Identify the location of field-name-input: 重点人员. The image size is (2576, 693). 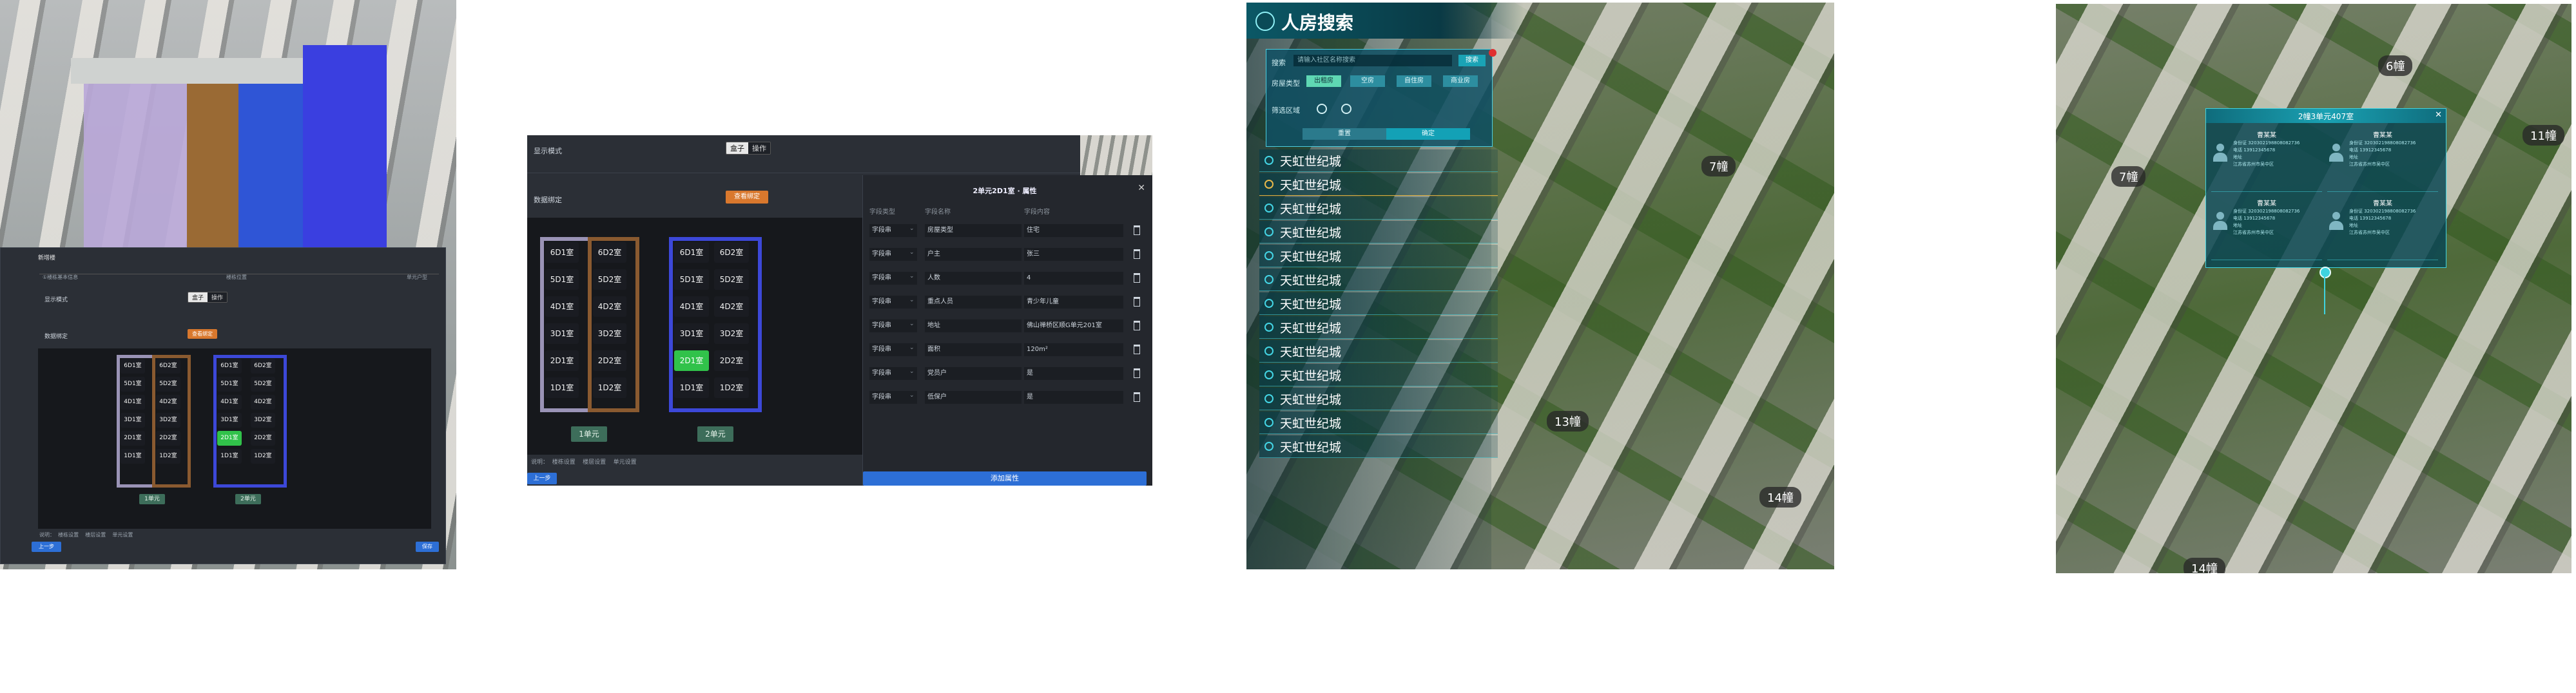
(973, 303).